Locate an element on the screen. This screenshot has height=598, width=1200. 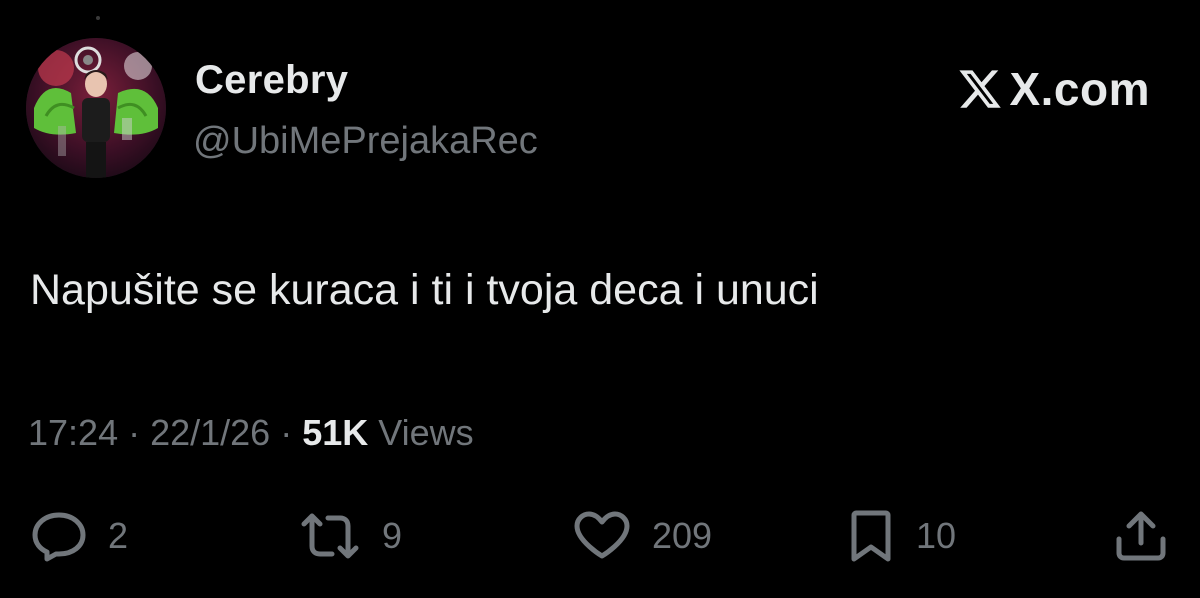
tweet-meta: 17:24 · 22/1/26 · 51K Views is located at coordinates (251, 433).